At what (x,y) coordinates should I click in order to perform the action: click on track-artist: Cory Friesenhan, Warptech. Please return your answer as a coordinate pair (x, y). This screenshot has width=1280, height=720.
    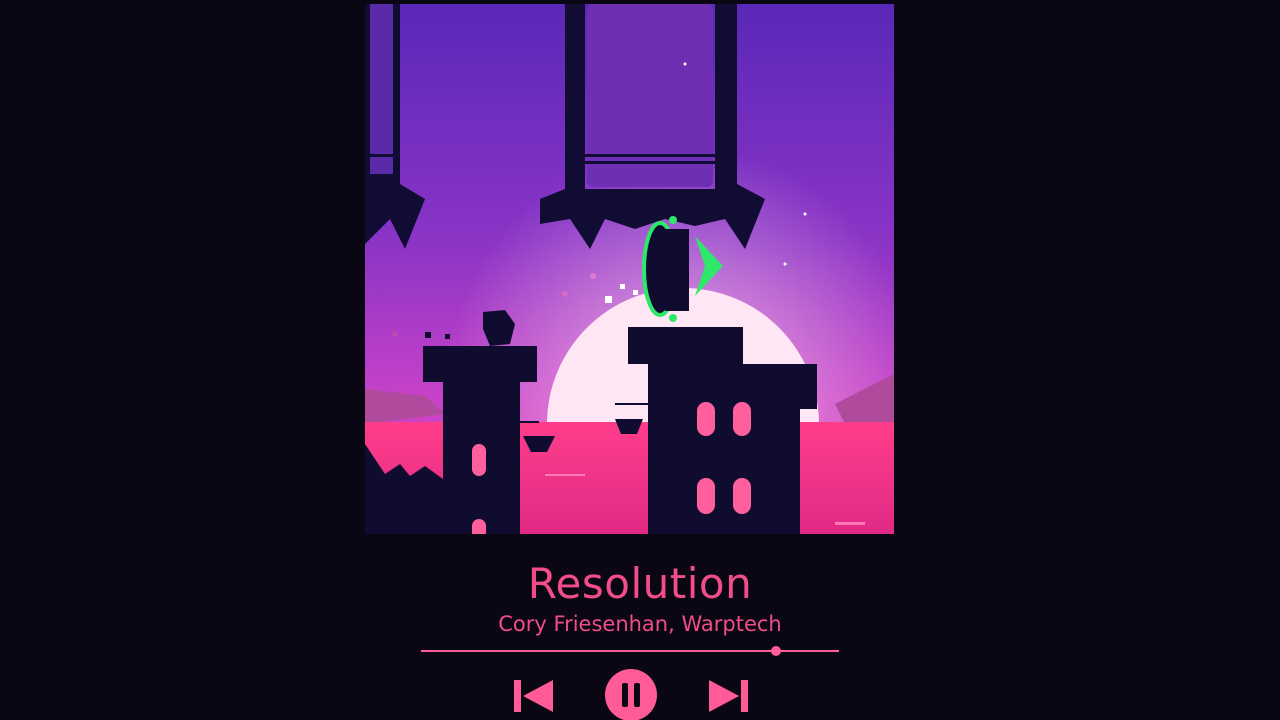
    Looking at the image, I should click on (640, 624).